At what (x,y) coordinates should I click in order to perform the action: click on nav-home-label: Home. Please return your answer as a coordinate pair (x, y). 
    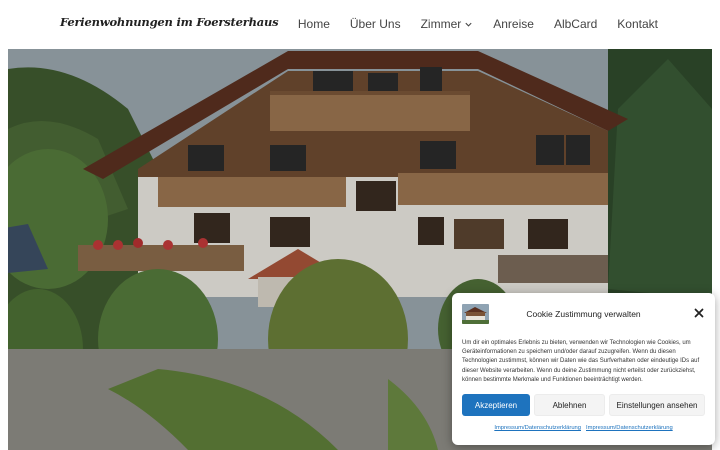
    Looking at the image, I should click on (313, 24).